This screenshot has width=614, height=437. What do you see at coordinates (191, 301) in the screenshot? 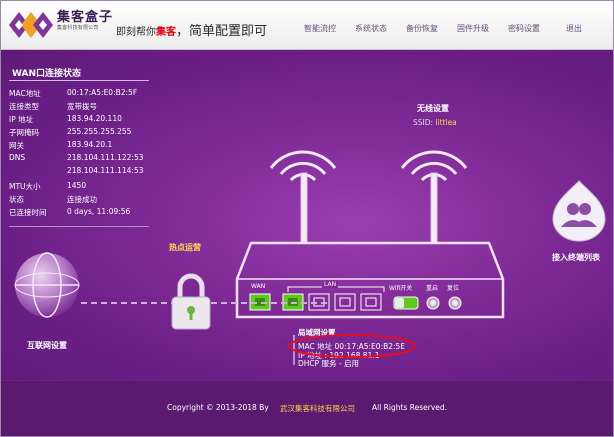
I see `lock-icon` at bounding box center [191, 301].